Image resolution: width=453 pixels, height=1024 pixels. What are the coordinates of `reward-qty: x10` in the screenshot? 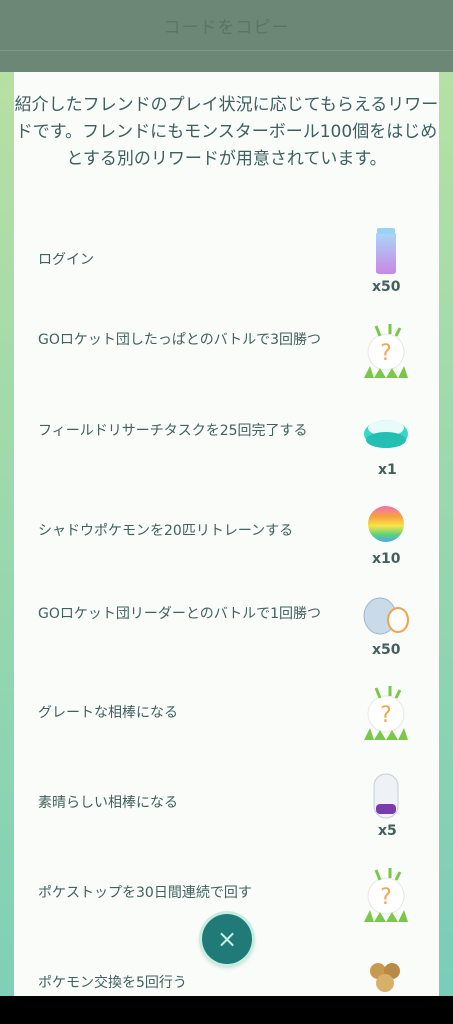 It's located at (386, 559).